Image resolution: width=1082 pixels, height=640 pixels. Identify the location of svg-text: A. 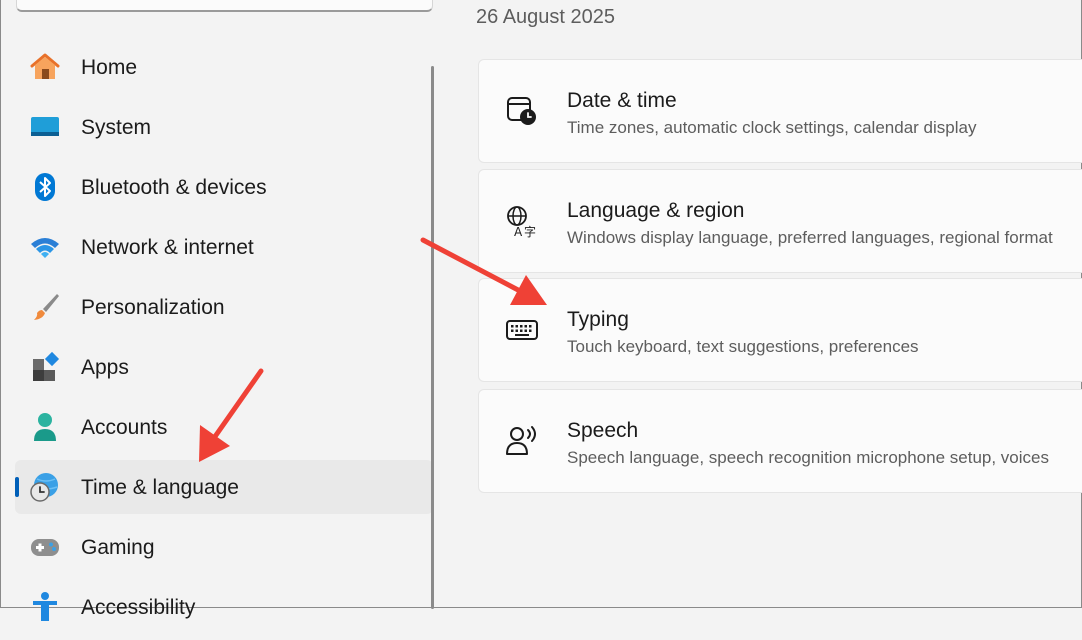
(518, 231).